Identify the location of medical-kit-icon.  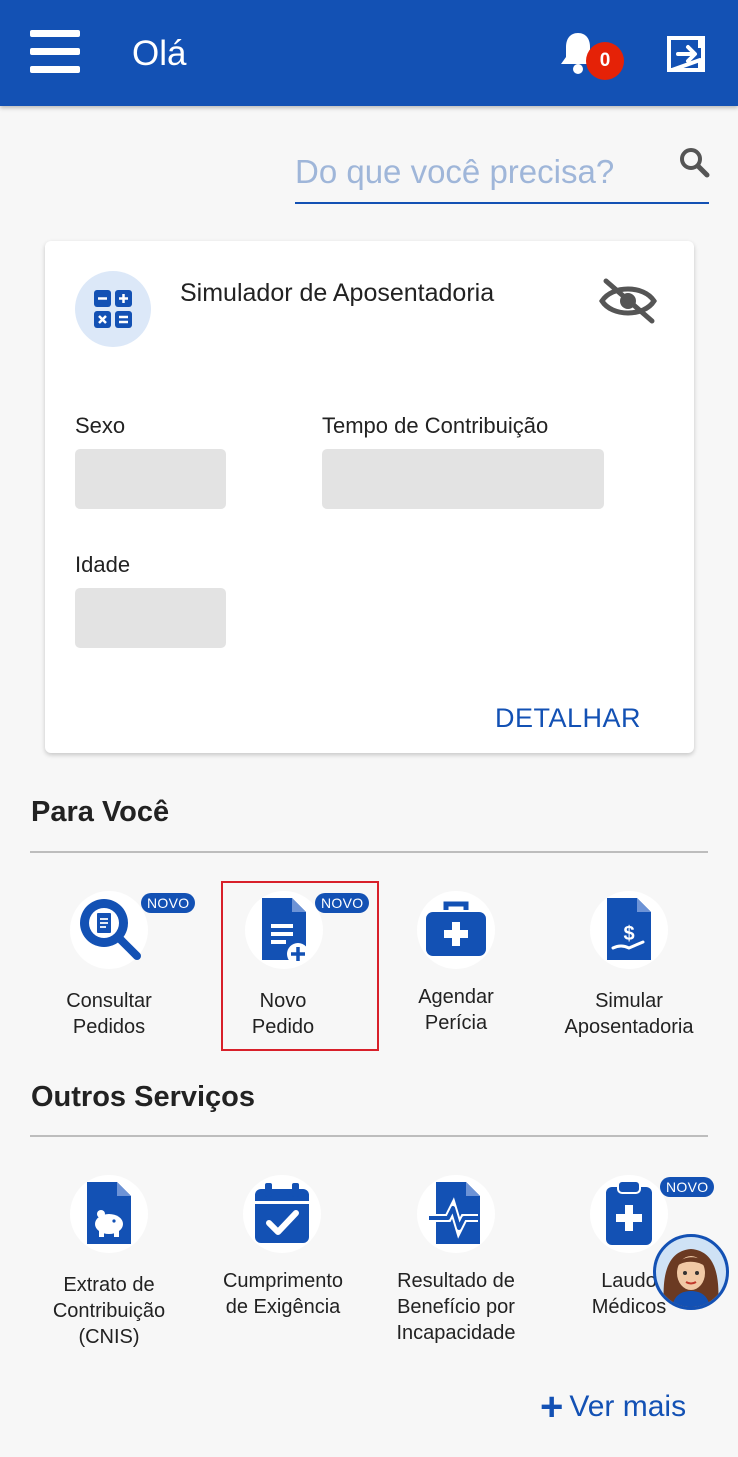
(456, 930).